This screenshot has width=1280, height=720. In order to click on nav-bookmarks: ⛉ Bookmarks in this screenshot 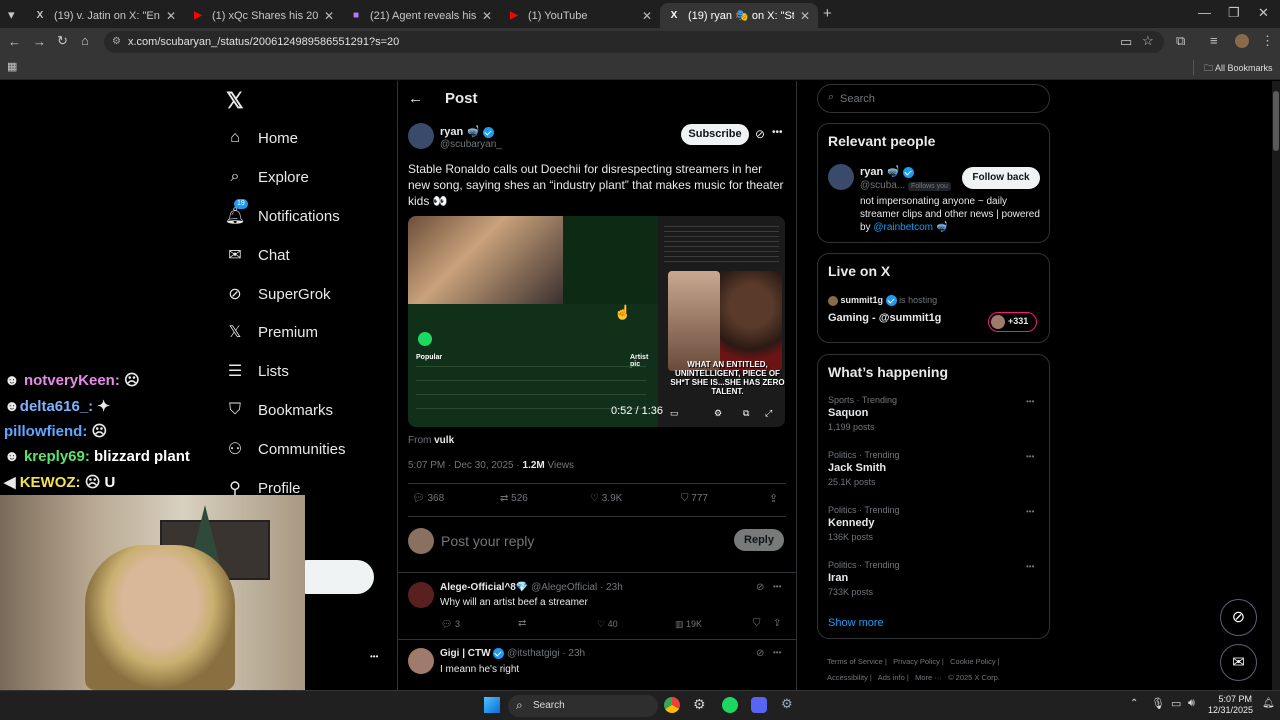, I will do `click(279, 410)`.